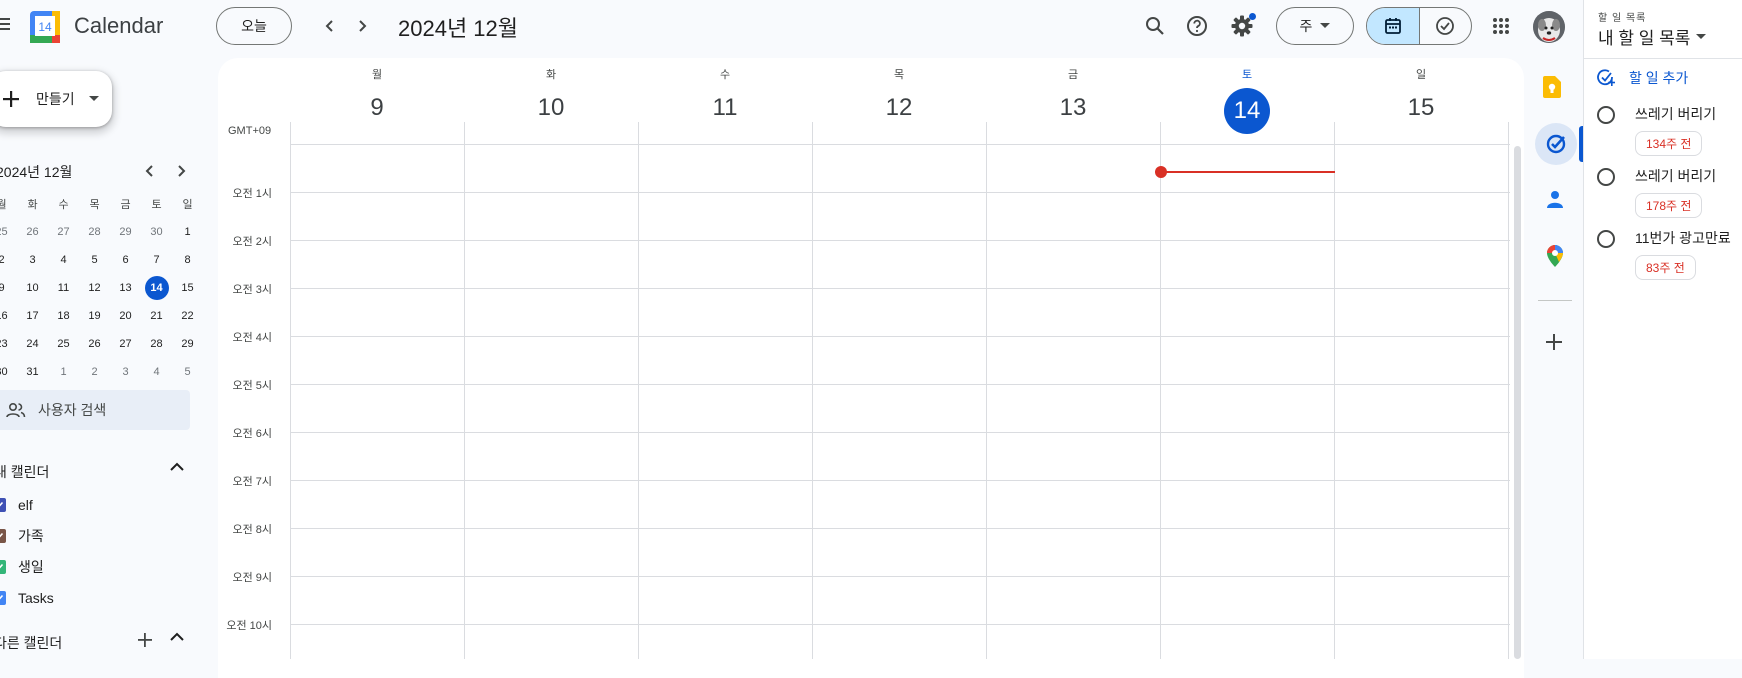 The width and height of the screenshot is (1742, 678). Describe the element at coordinates (22, 536) in the screenshot. I see `calendar-item: 가족` at that location.